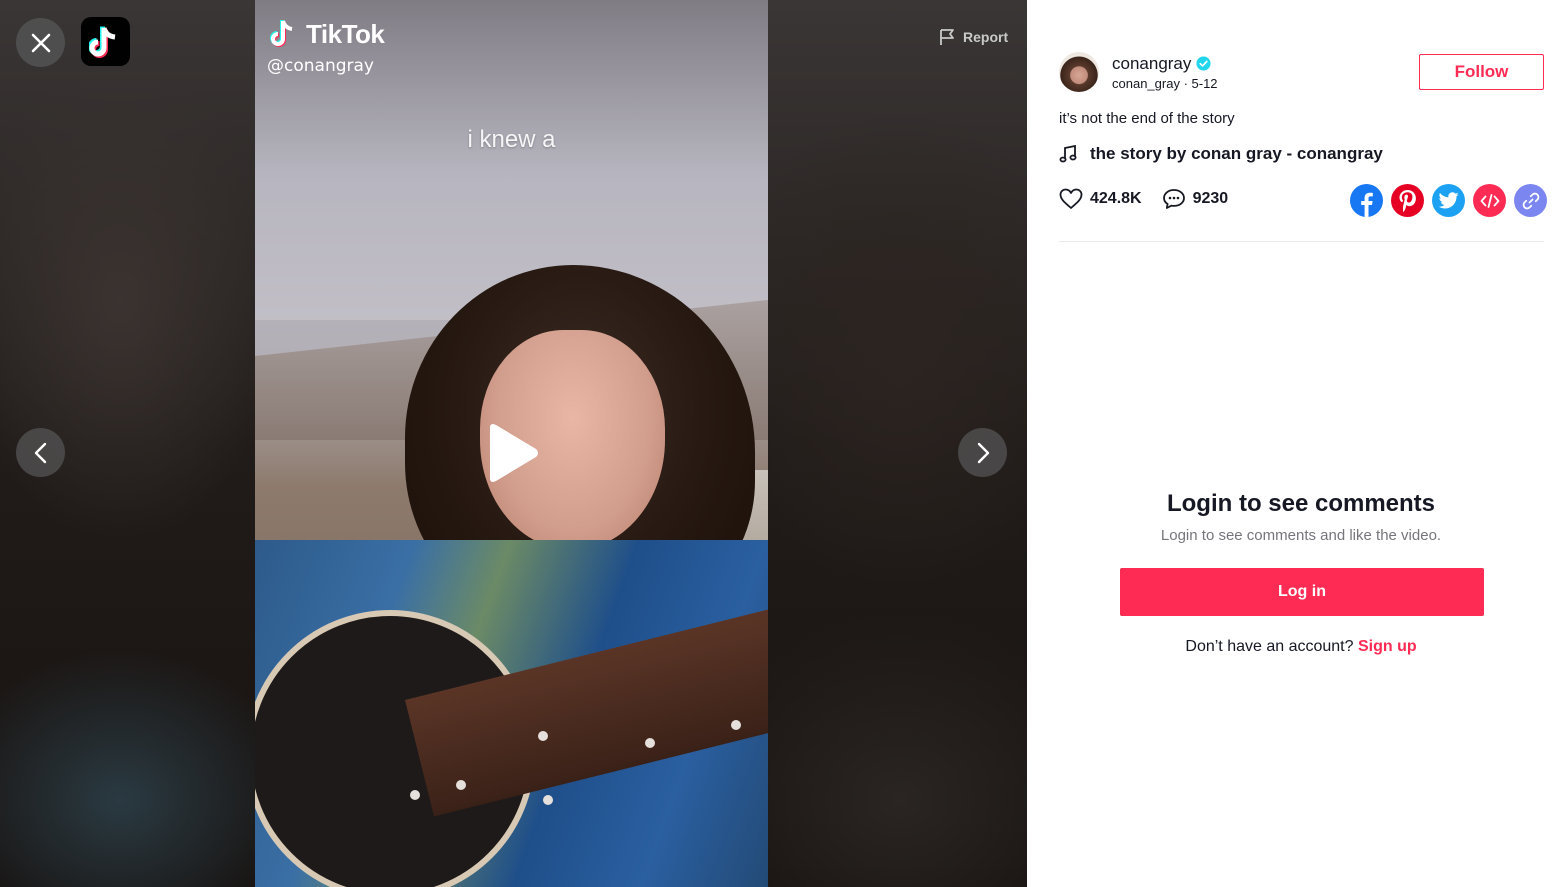 This screenshot has height=887, width=1557. I want to click on author-username: conan_gray, so click(1146, 83).